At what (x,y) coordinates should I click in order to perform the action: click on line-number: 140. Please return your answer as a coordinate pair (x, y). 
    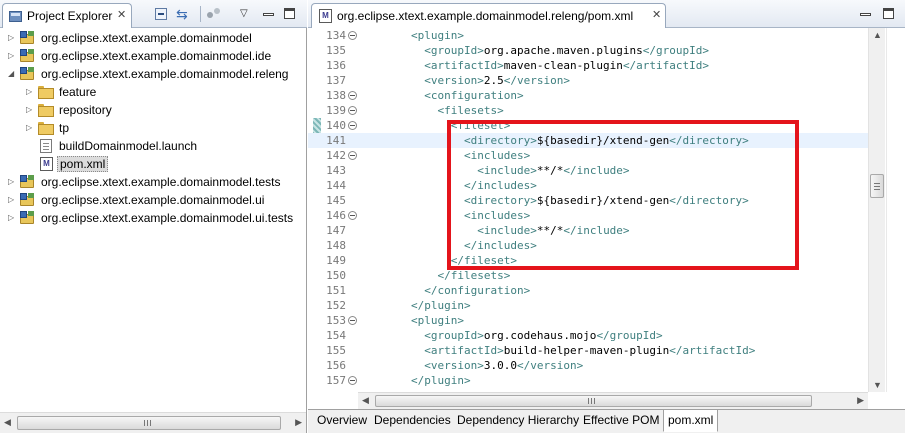
    Looking at the image, I should click on (336, 125).